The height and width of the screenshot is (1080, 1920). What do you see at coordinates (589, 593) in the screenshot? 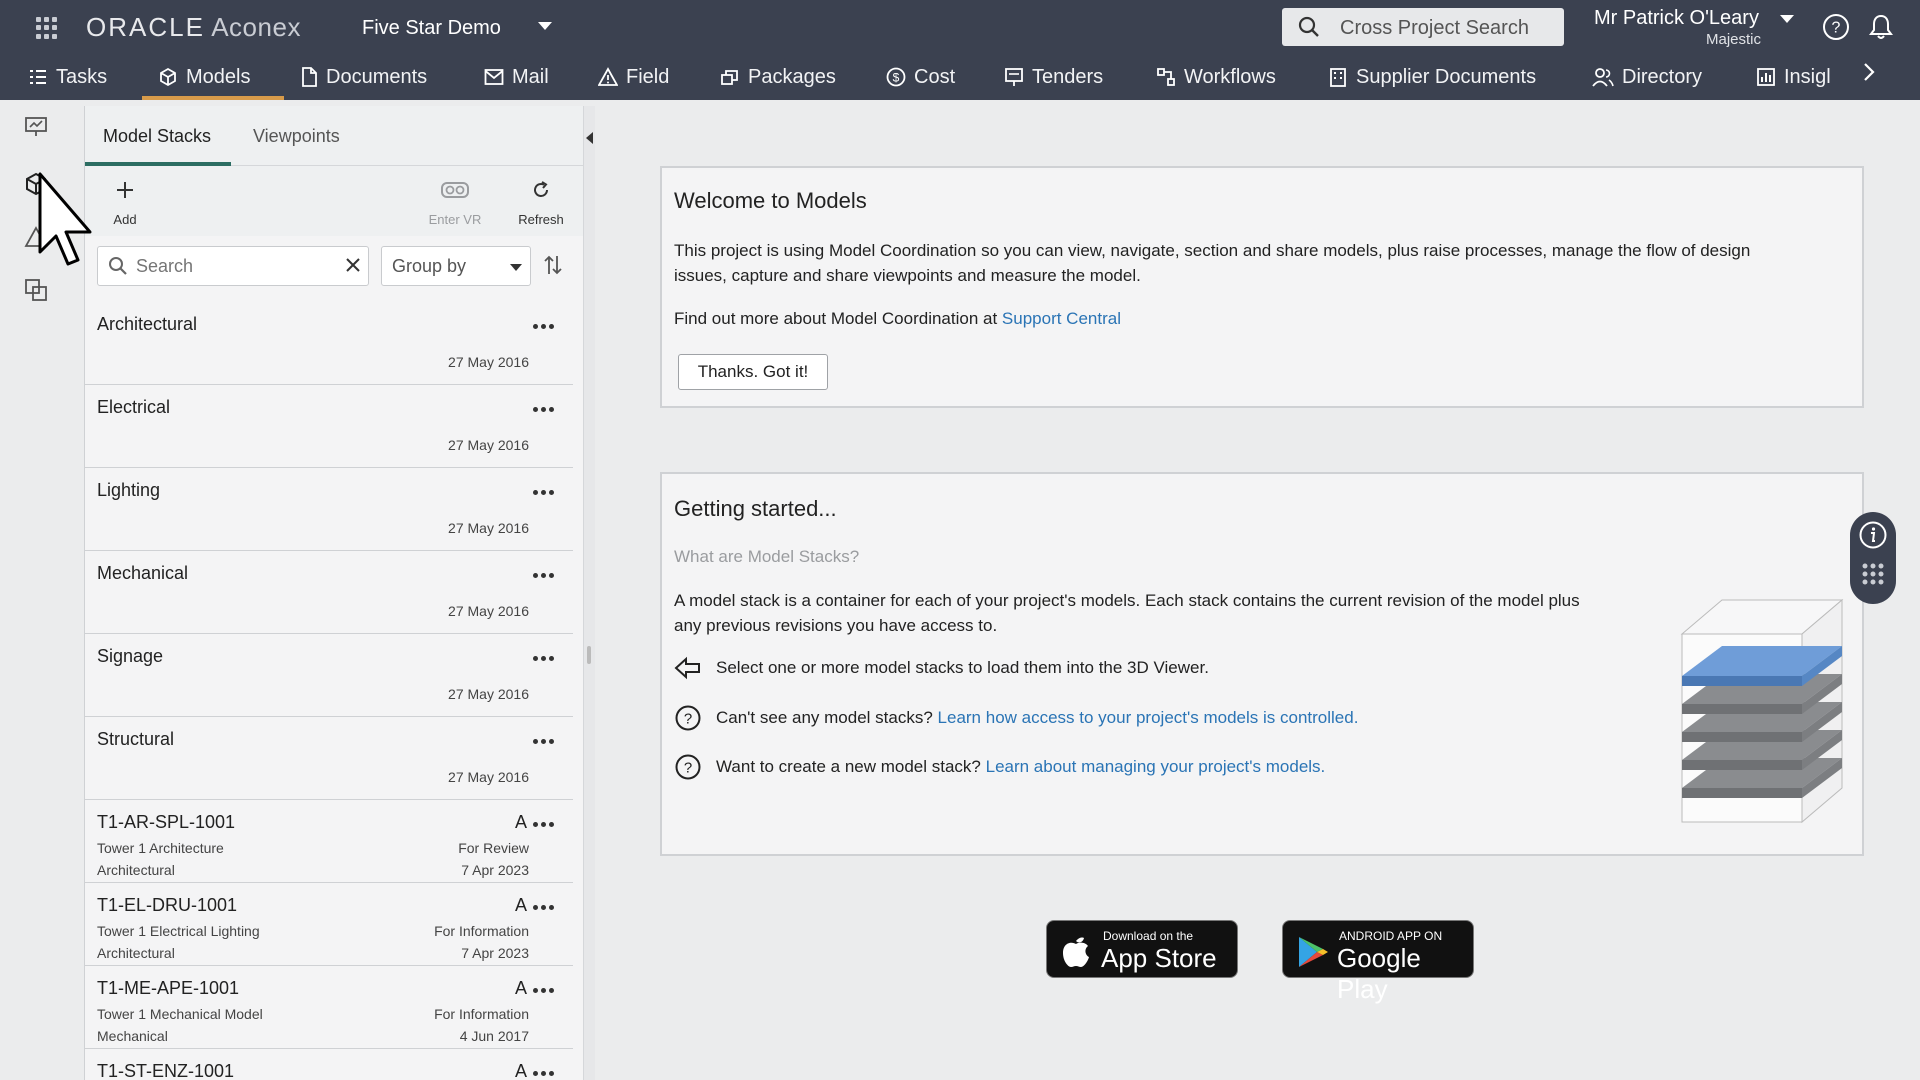
I see `collapse-panel-button` at bounding box center [589, 593].